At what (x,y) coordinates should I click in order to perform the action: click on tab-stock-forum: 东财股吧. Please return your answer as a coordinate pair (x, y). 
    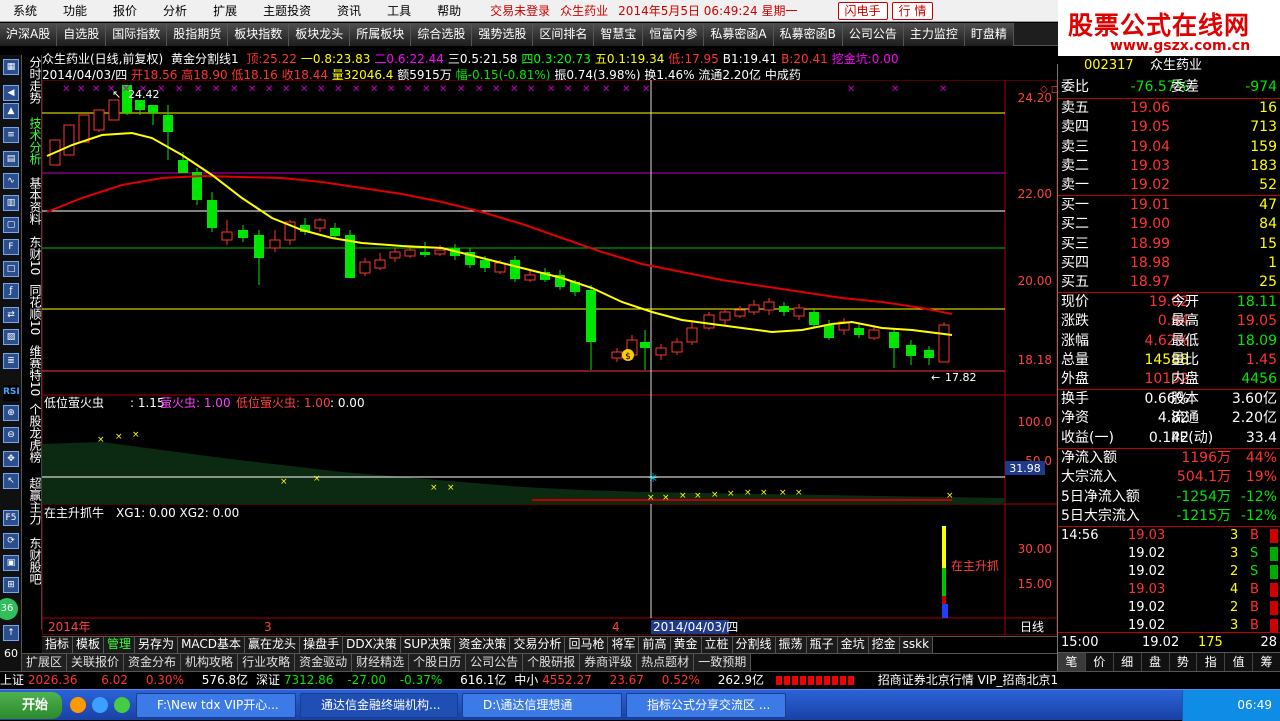
    Looking at the image, I should click on (33, 561).